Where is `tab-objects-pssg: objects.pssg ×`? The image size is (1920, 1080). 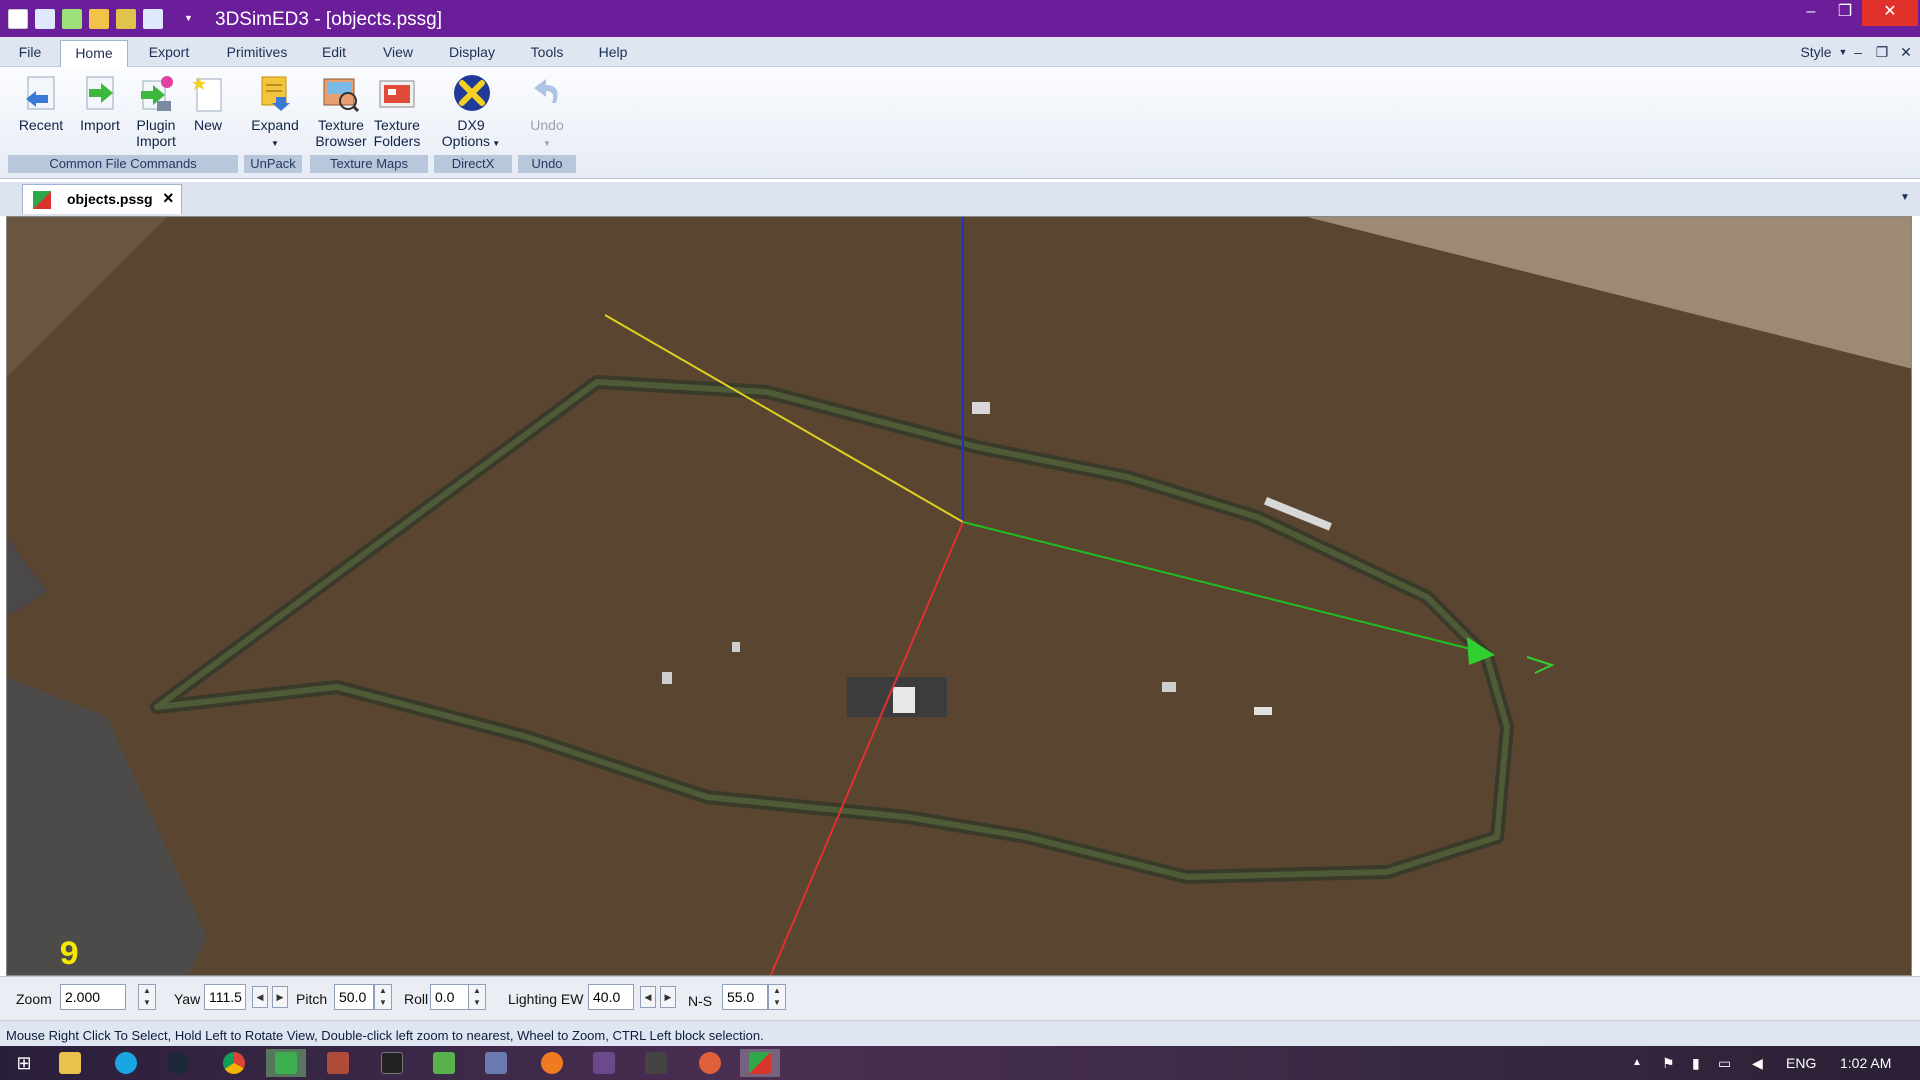 tab-objects-pssg: objects.pssg × is located at coordinates (102, 199).